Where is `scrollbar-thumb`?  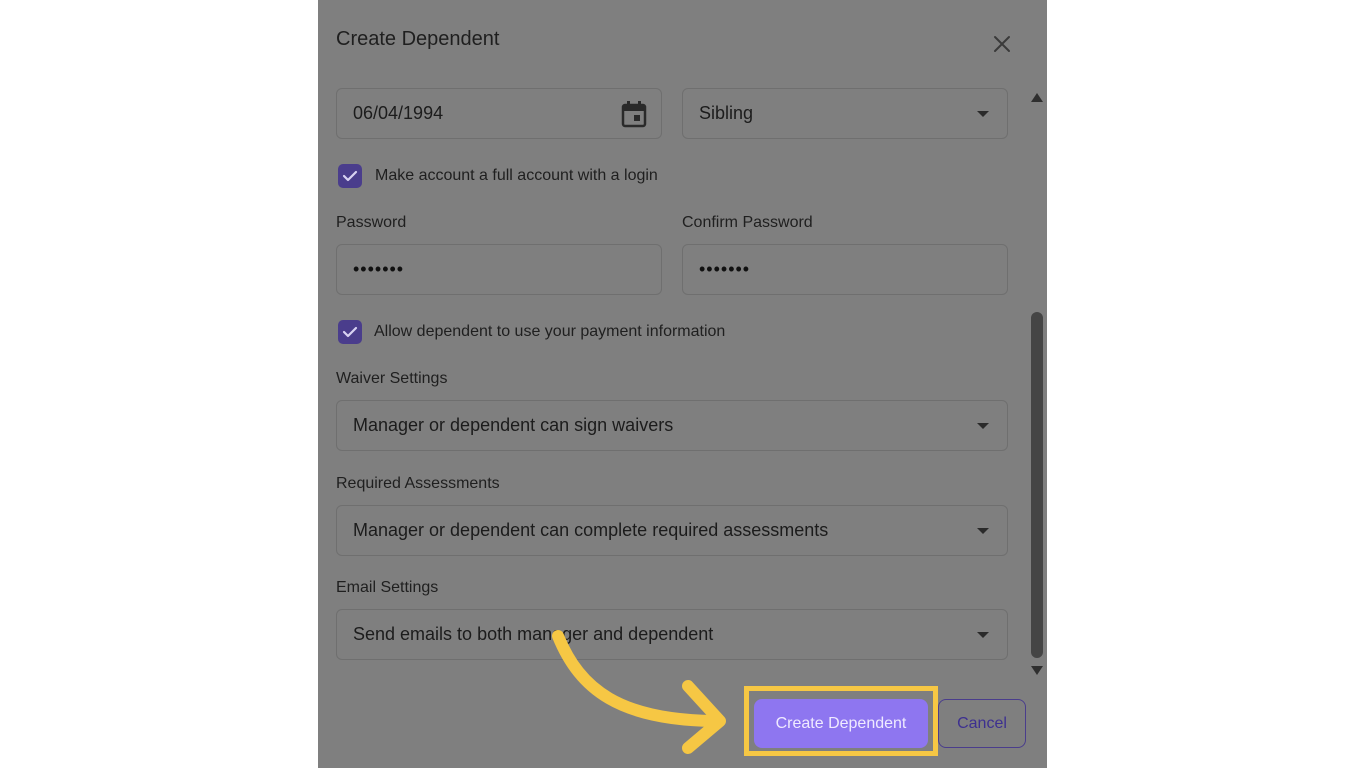 scrollbar-thumb is located at coordinates (1037, 485).